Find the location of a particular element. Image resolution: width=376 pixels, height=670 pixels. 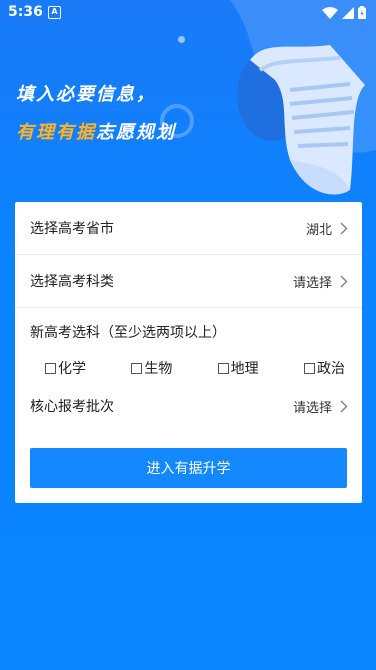

notification-icon: A is located at coordinates (54, 12).